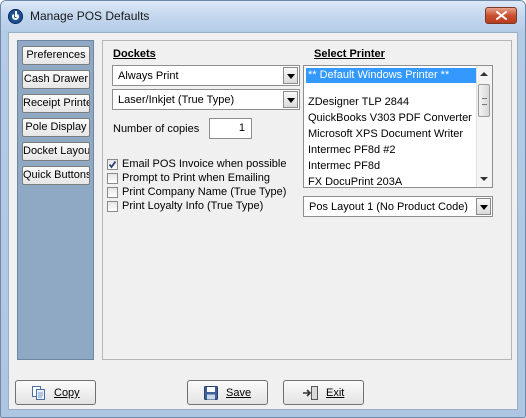 This screenshot has height=418, width=526. Describe the element at coordinates (67, 393) in the screenshot. I see `copy-label: Copy` at that location.